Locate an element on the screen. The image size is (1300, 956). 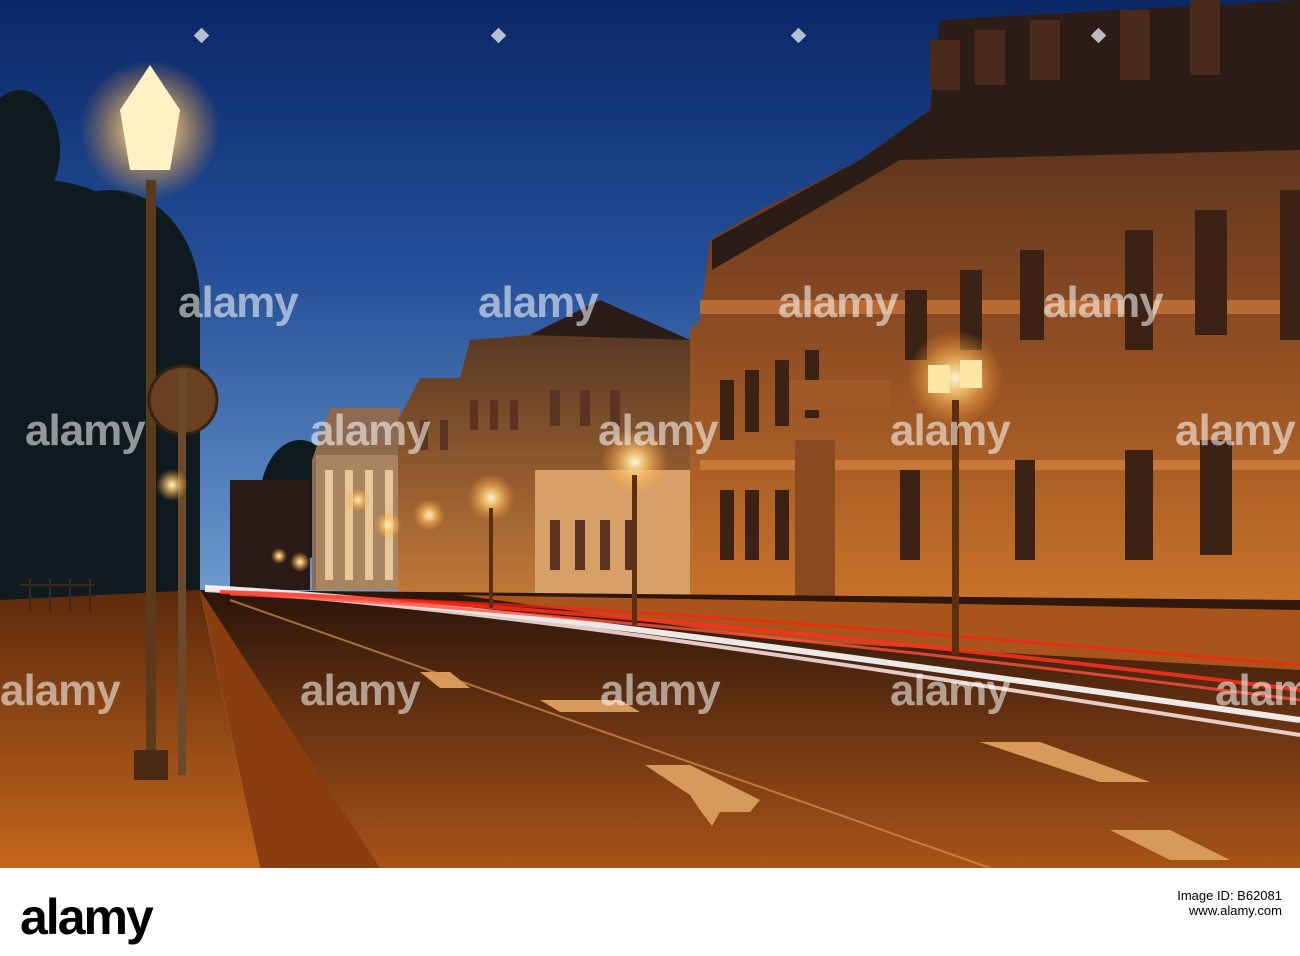
image-id-block: Image ID: B62081 www.alamy.com is located at coordinates (1229, 903).